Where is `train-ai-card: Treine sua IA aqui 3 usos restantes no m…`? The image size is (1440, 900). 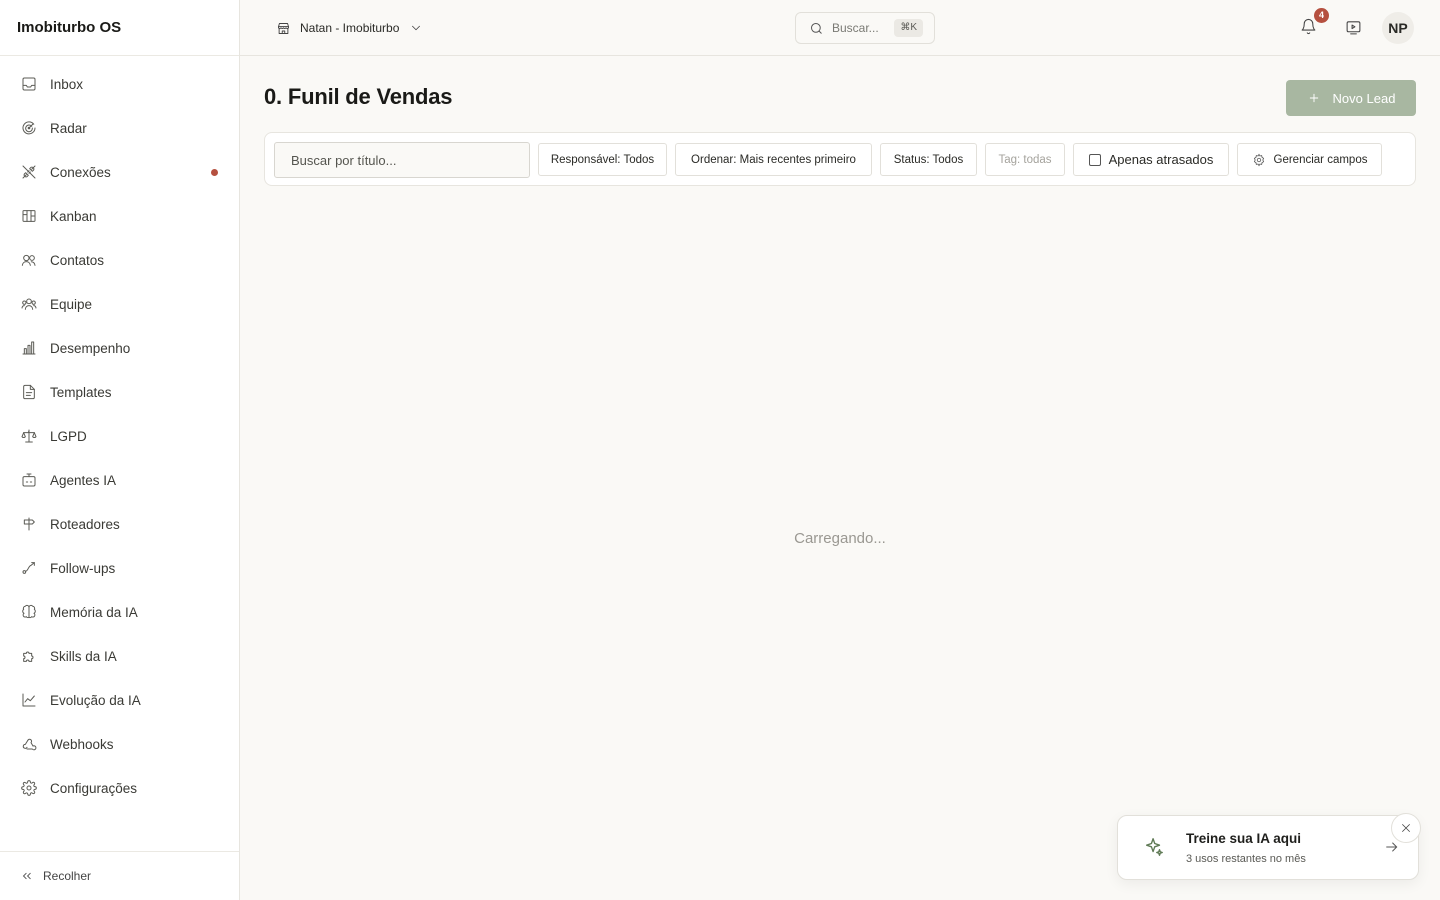
train-ai-card: Treine sua IA aqui 3 usos restantes no m… is located at coordinates (1268, 847).